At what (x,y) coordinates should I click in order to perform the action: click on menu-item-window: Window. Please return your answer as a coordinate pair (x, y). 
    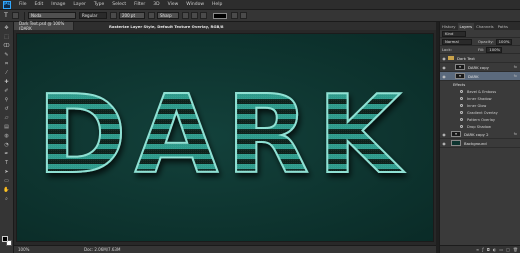
    Looking at the image, I should click on (195, 4).